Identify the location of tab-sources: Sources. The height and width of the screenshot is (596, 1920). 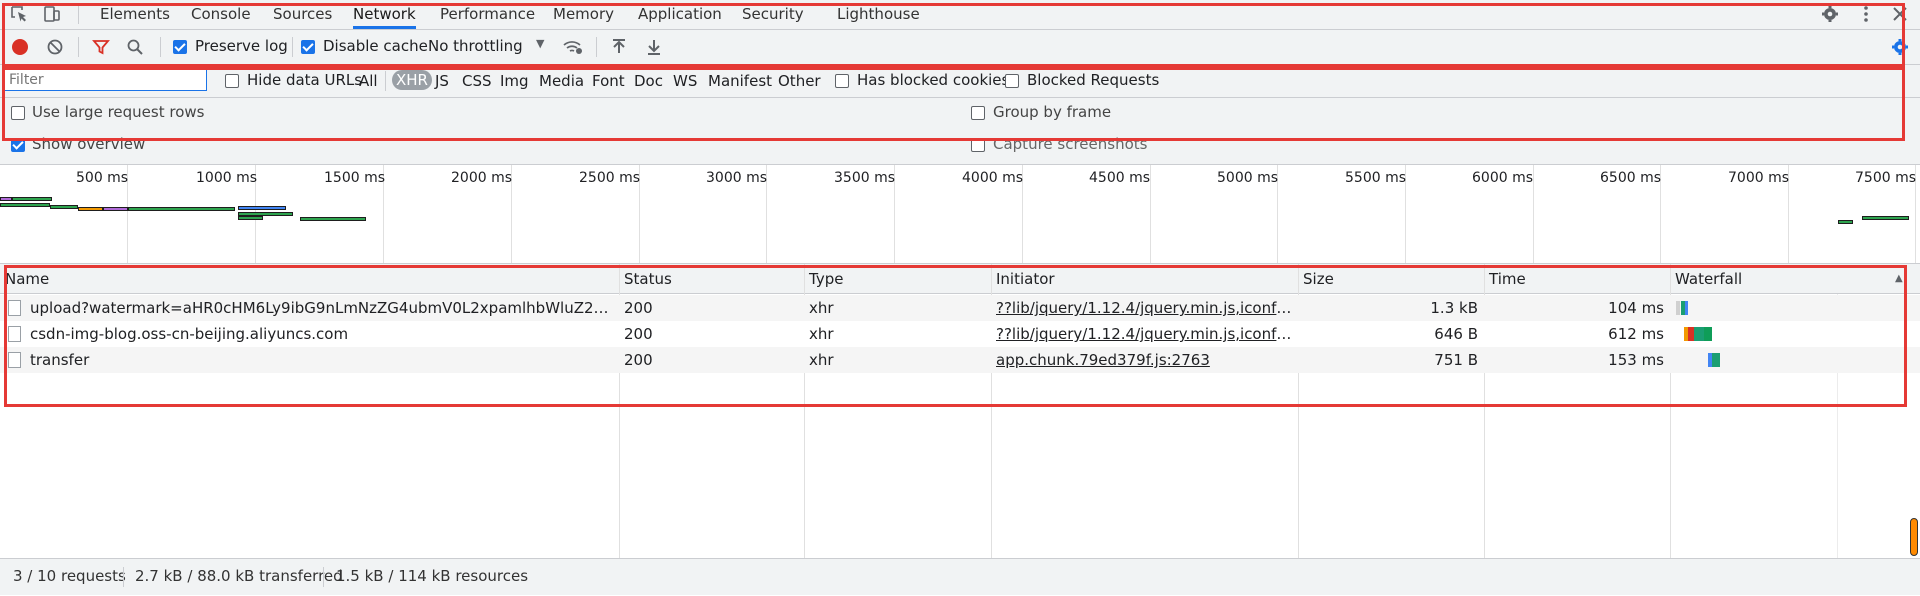
(302, 14).